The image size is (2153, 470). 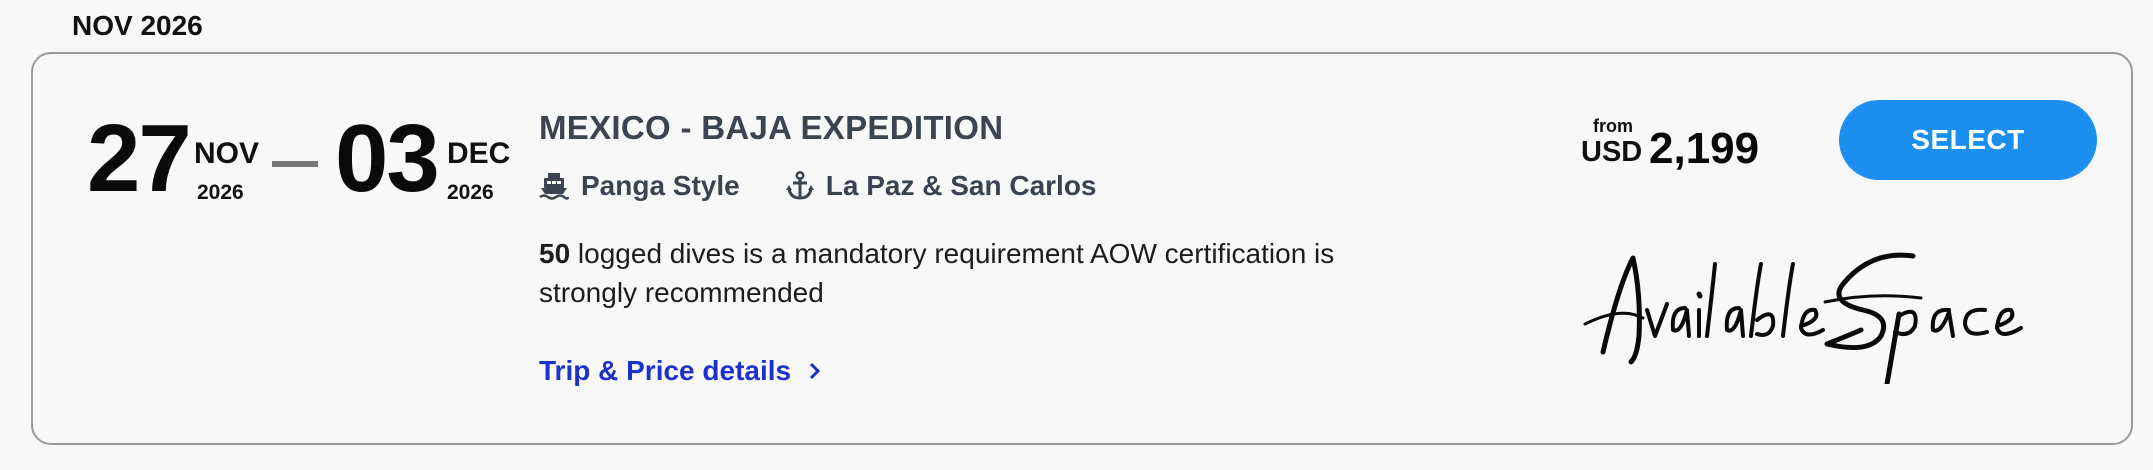 I want to click on price: from USD 2,199, so click(x=1691, y=146).